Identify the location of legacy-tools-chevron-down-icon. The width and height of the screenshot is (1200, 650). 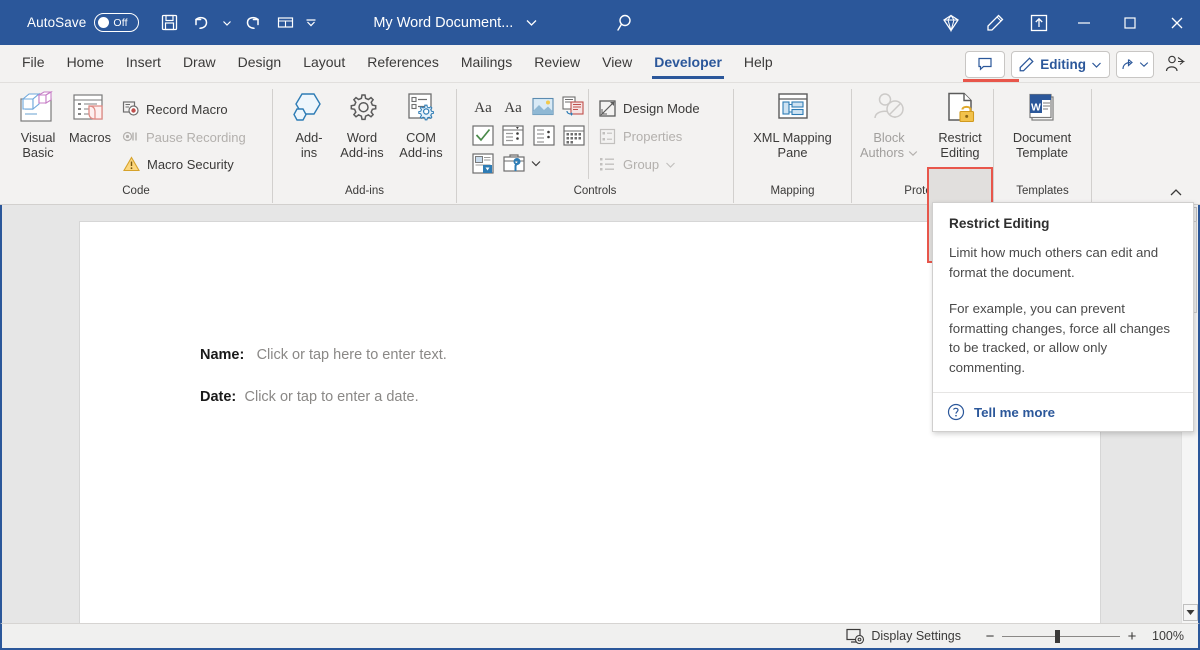
(536, 163).